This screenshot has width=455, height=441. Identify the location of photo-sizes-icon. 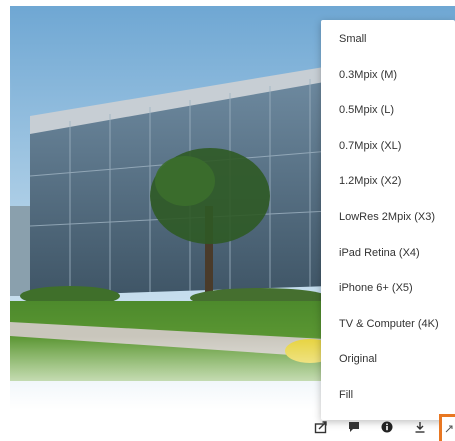
(448, 429).